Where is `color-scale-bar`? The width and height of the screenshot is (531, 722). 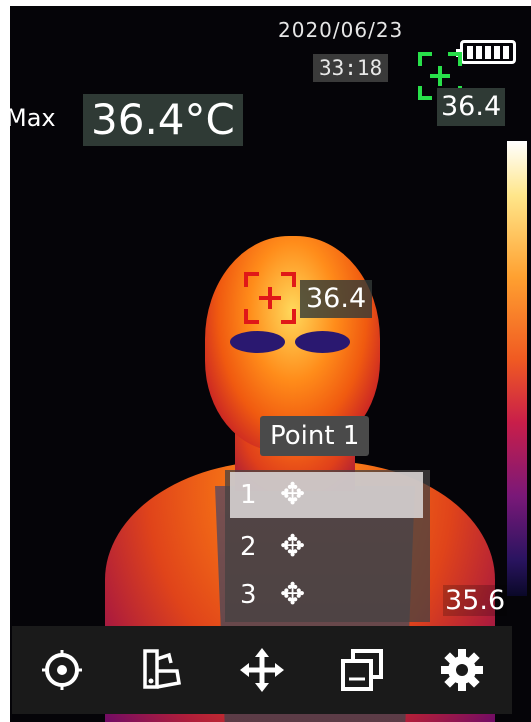
color-scale-bar is located at coordinates (517, 368).